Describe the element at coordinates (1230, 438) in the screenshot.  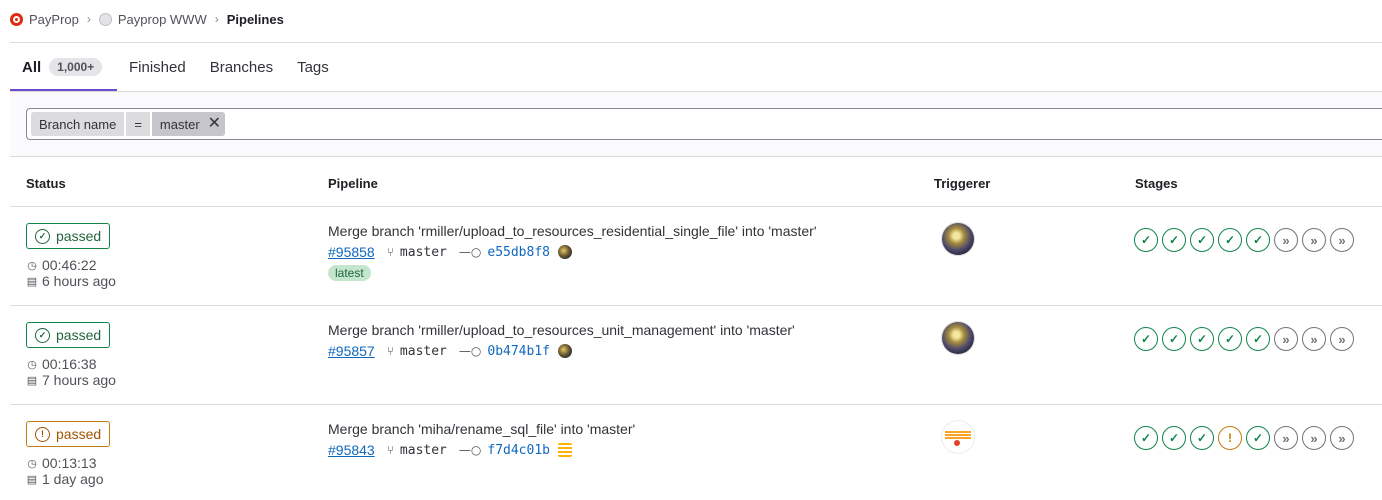
I see `stage-warning-icon: !` at that location.